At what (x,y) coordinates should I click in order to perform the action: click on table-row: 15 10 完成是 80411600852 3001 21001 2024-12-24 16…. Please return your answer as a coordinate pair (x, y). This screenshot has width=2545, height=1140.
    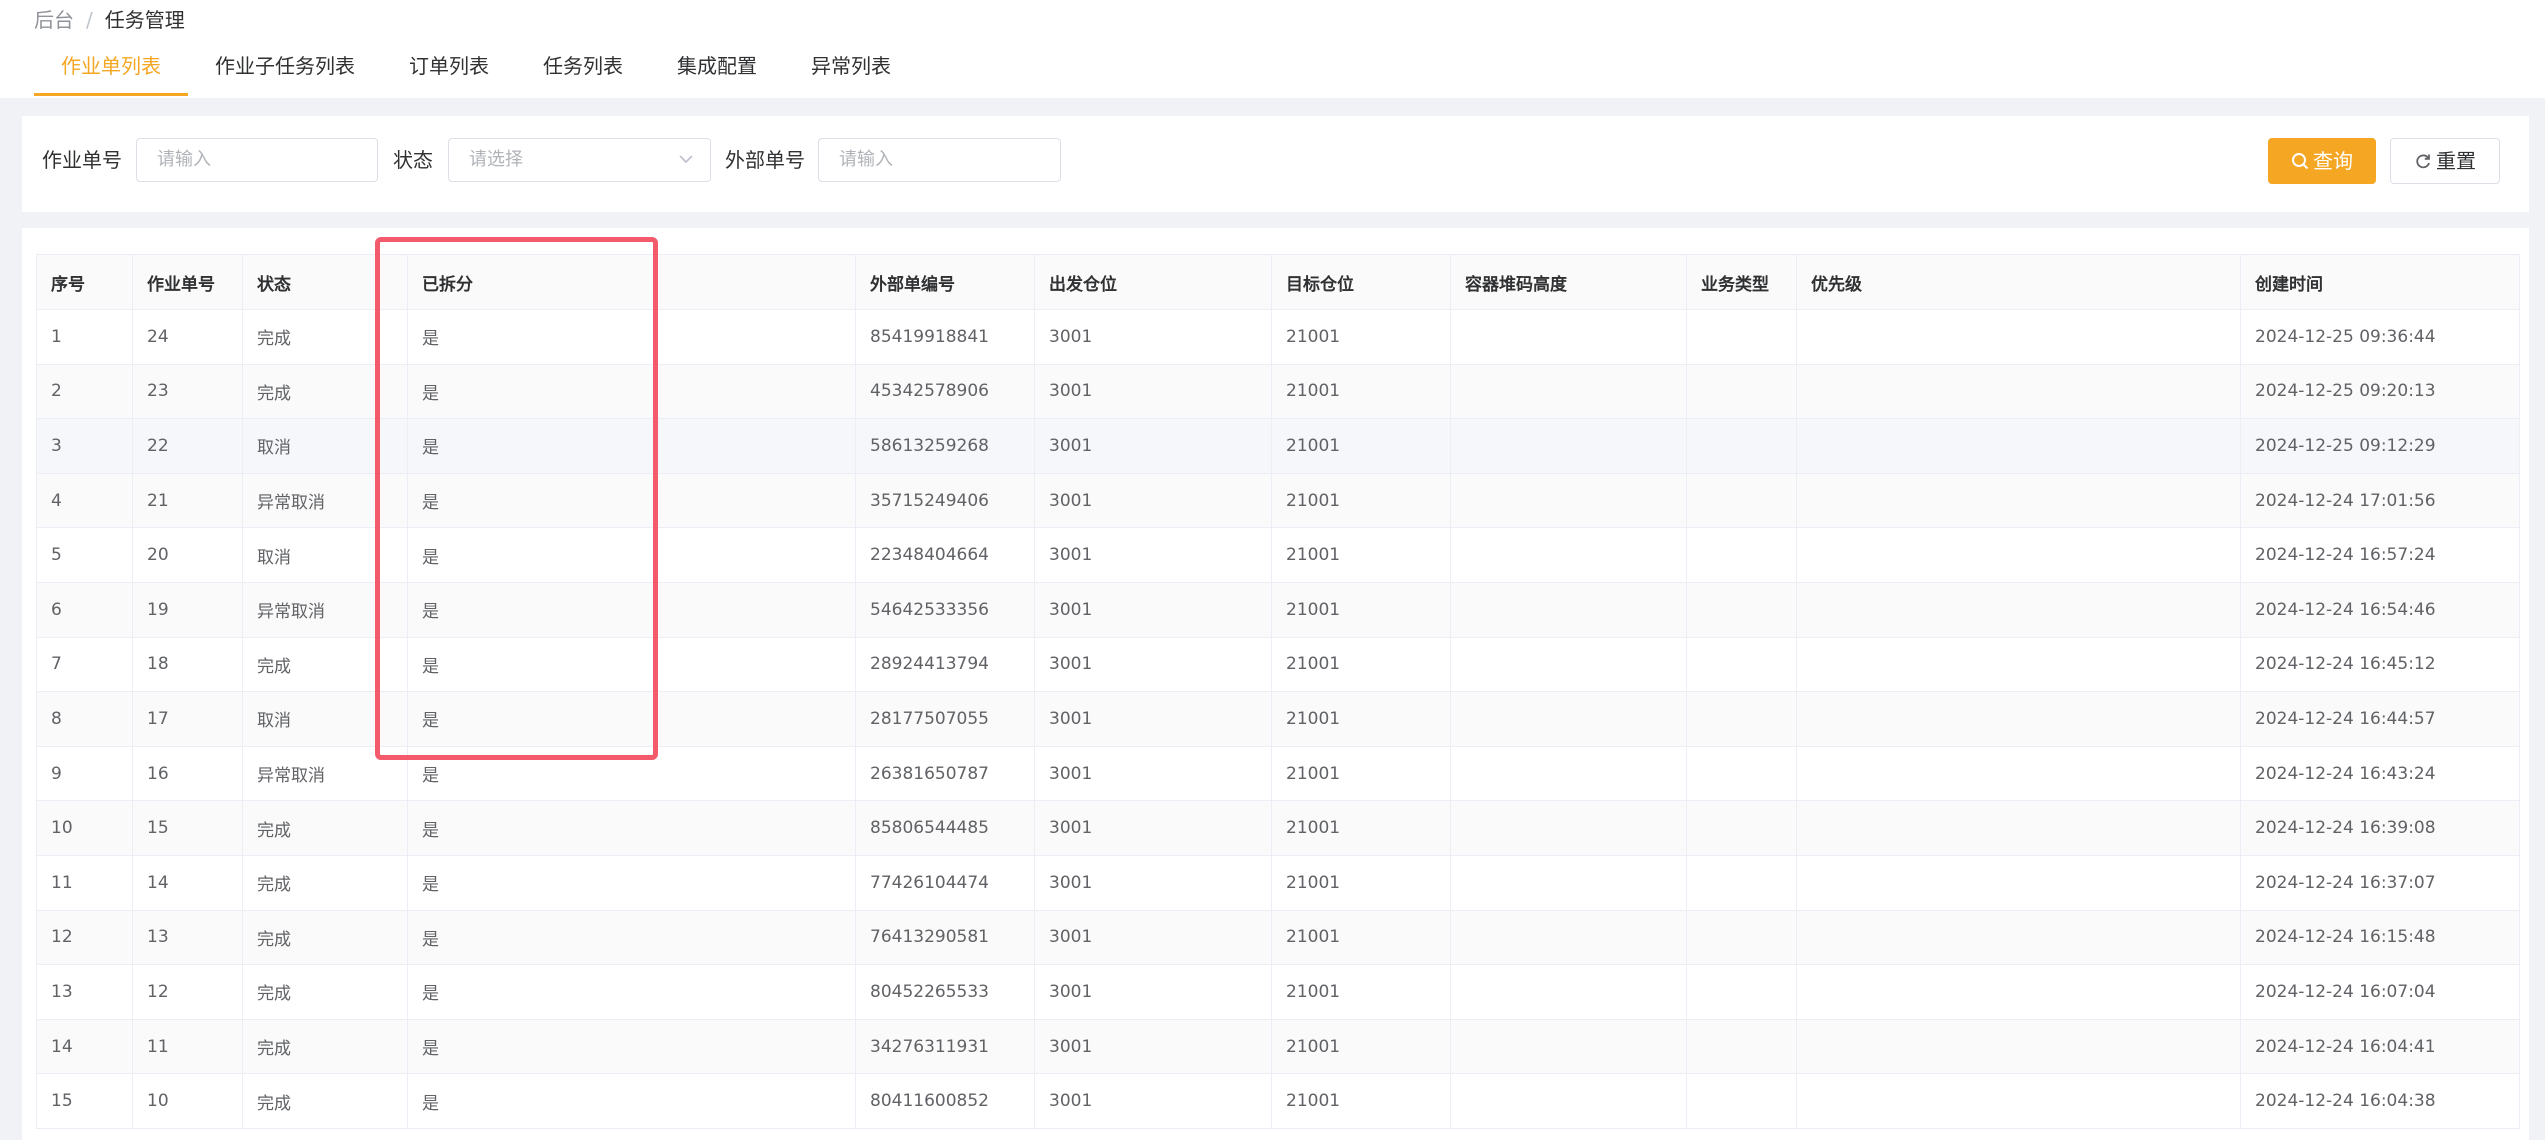
    Looking at the image, I should click on (1278, 1101).